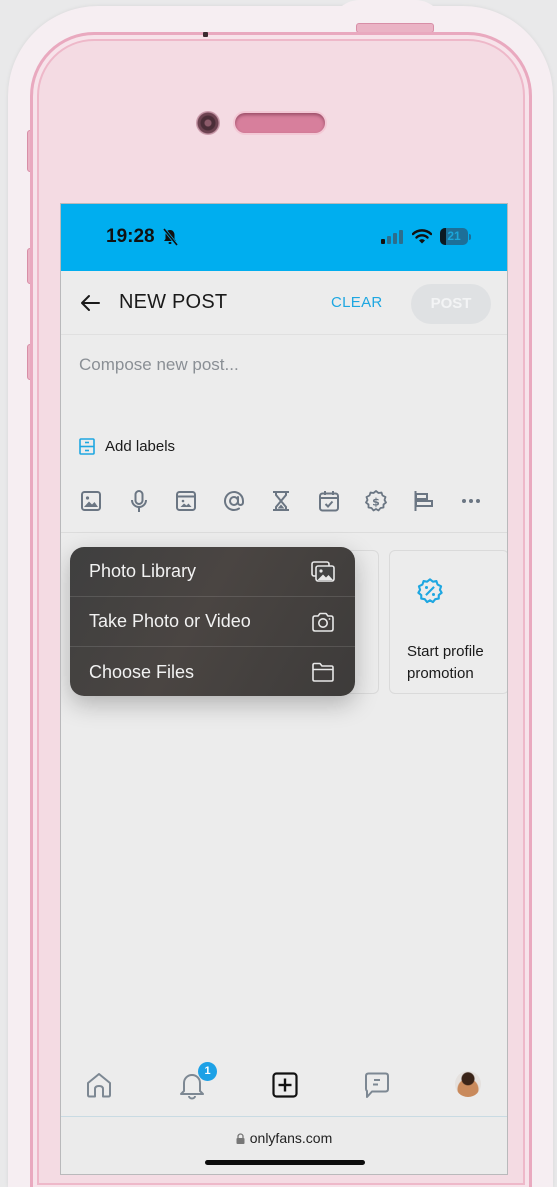  What do you see at coordinates (208, 123) in the screenshot?
I see `front-camera` at bounding box center [208, 123].